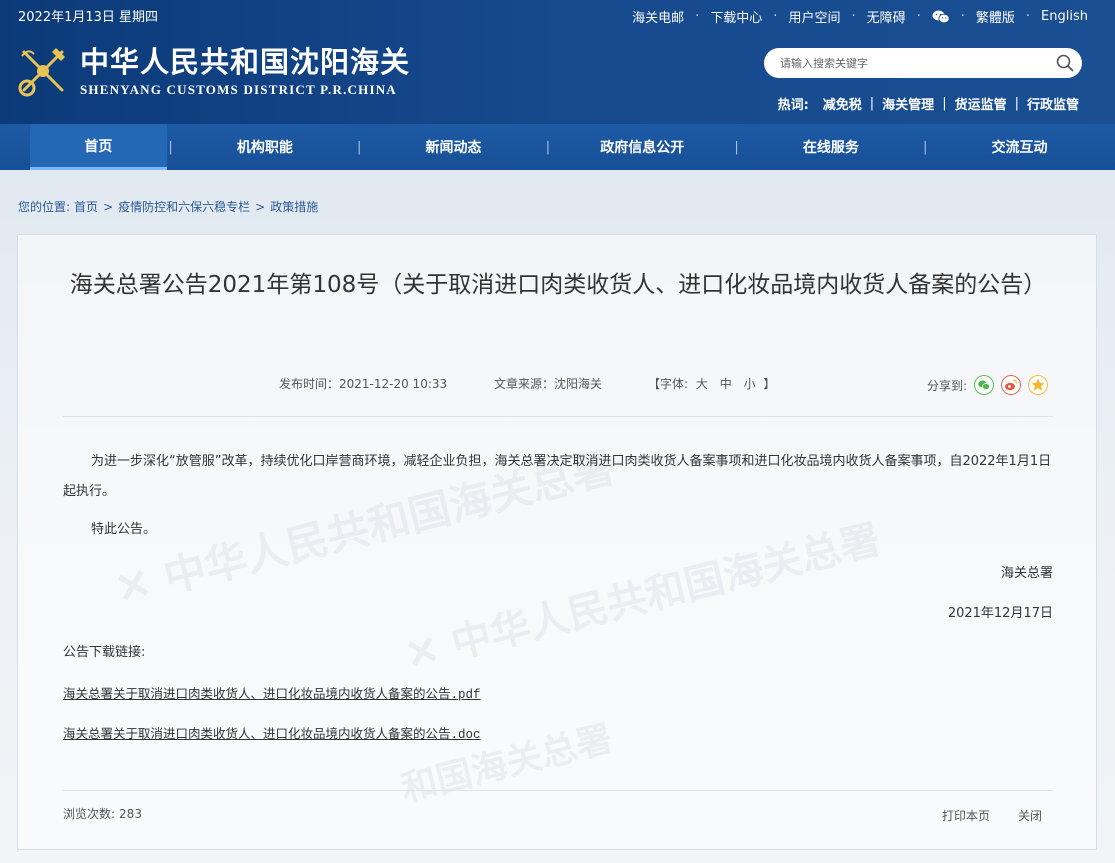 The width and height of the screenshot is (1115, 863). Describe the element at coordinates (711, 383) in the screenshot. I see `font-size-control: 【字体: 大 中 小 】` at that location.